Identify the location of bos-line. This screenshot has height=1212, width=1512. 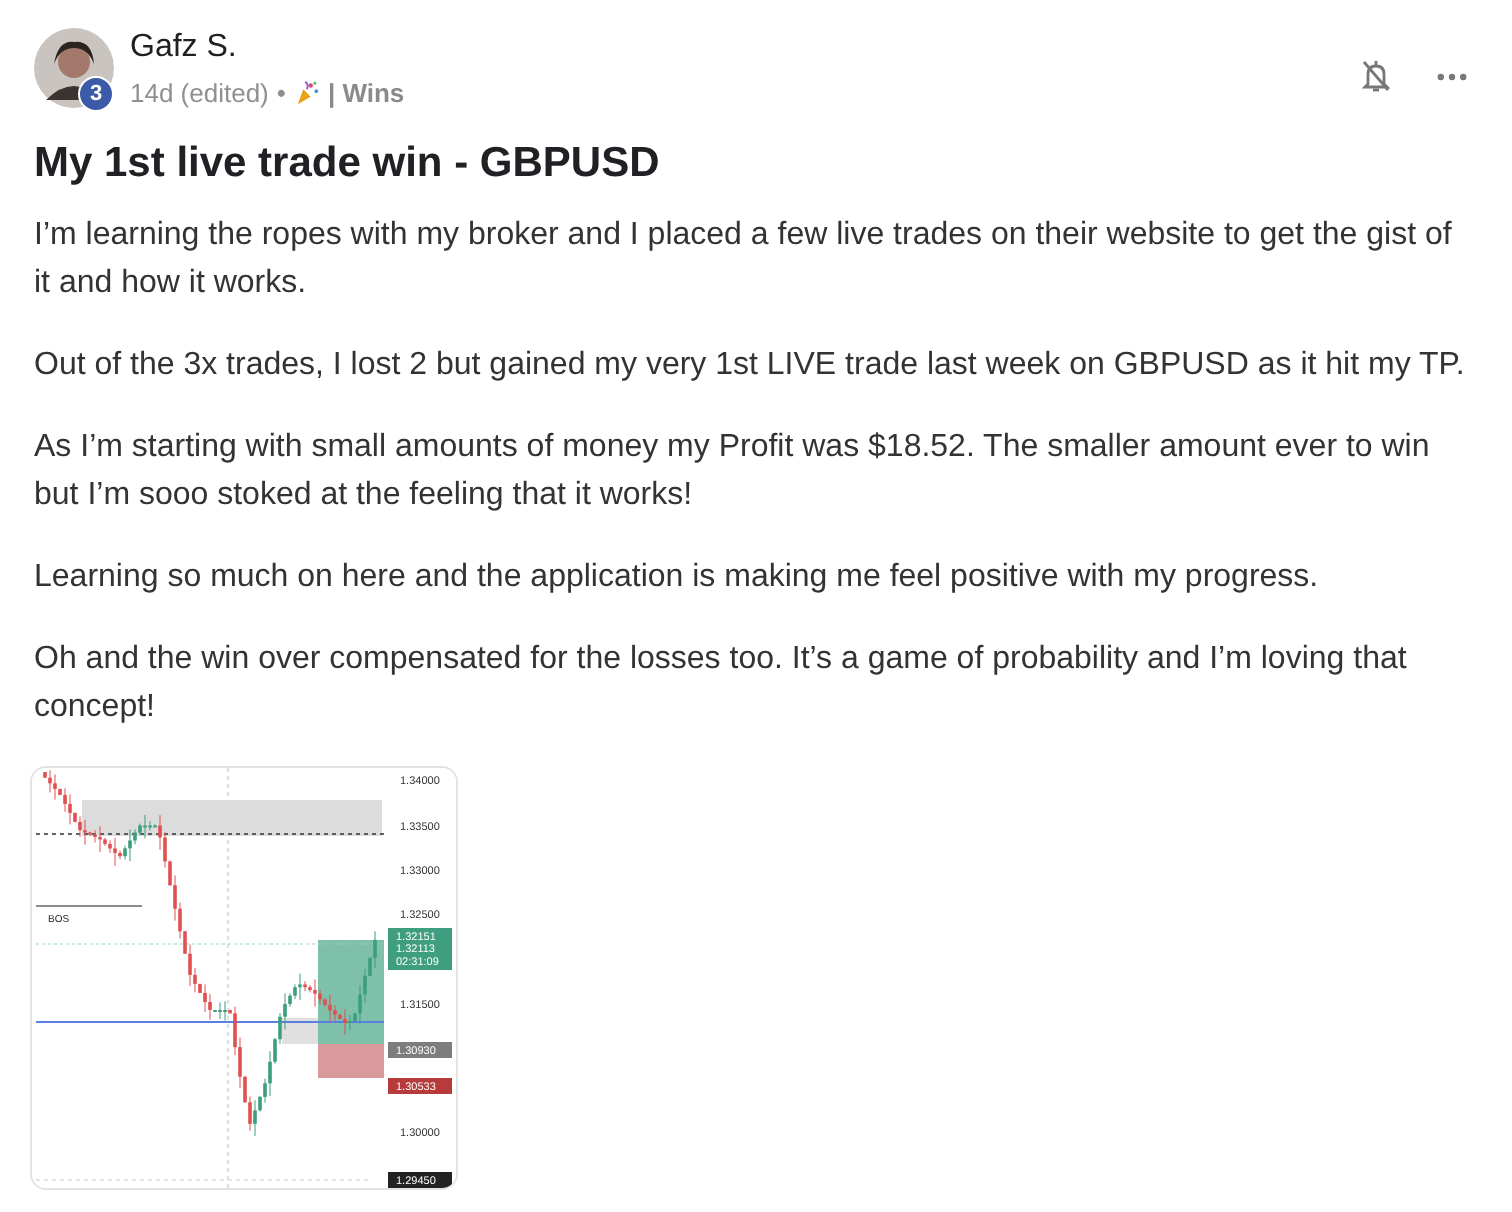
(89, 906).